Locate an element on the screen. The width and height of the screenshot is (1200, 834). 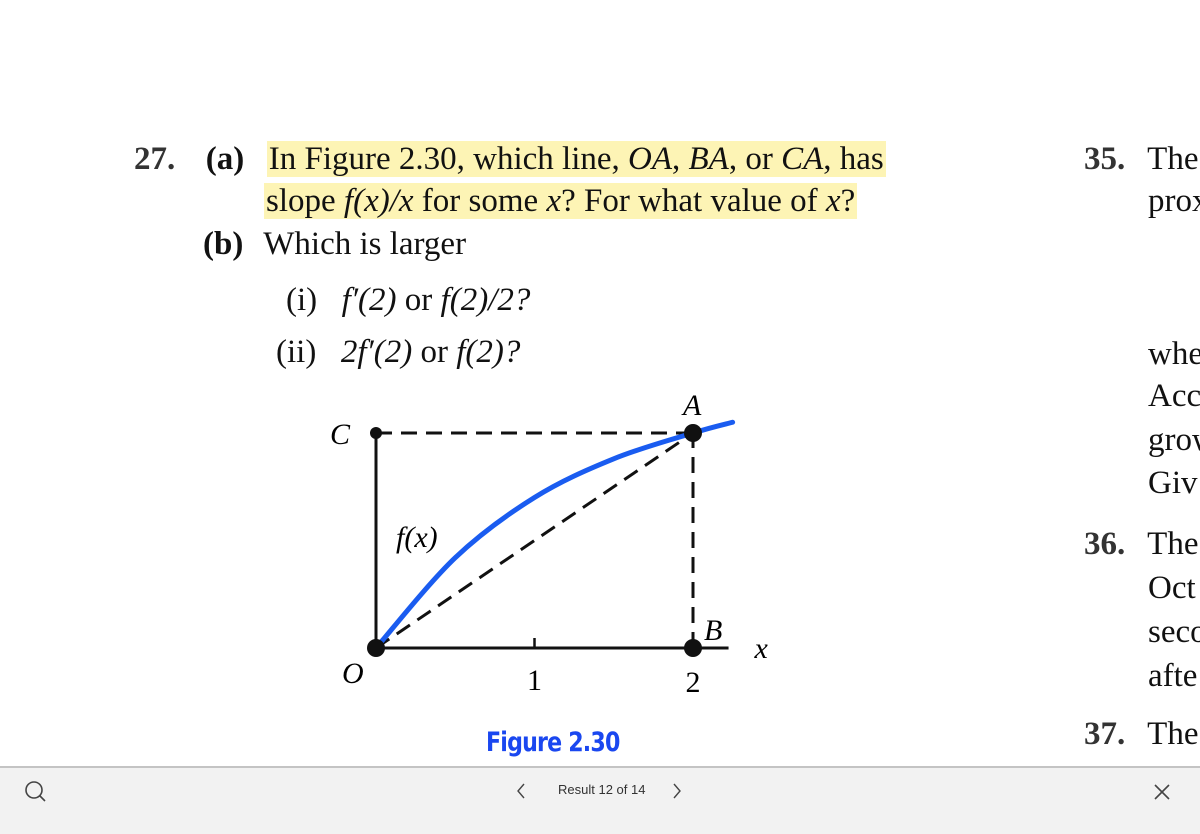
problem-35-line-1: 35. The is located at coordinates (1141, 159).